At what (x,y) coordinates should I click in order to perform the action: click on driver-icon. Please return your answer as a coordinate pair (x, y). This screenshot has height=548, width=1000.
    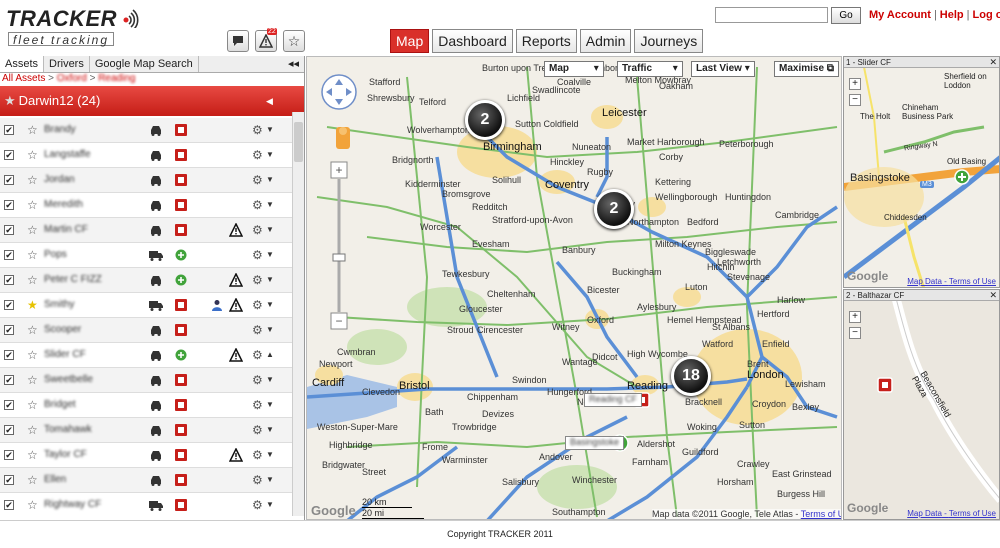
    Looking at the image, I should click on (217, 305).